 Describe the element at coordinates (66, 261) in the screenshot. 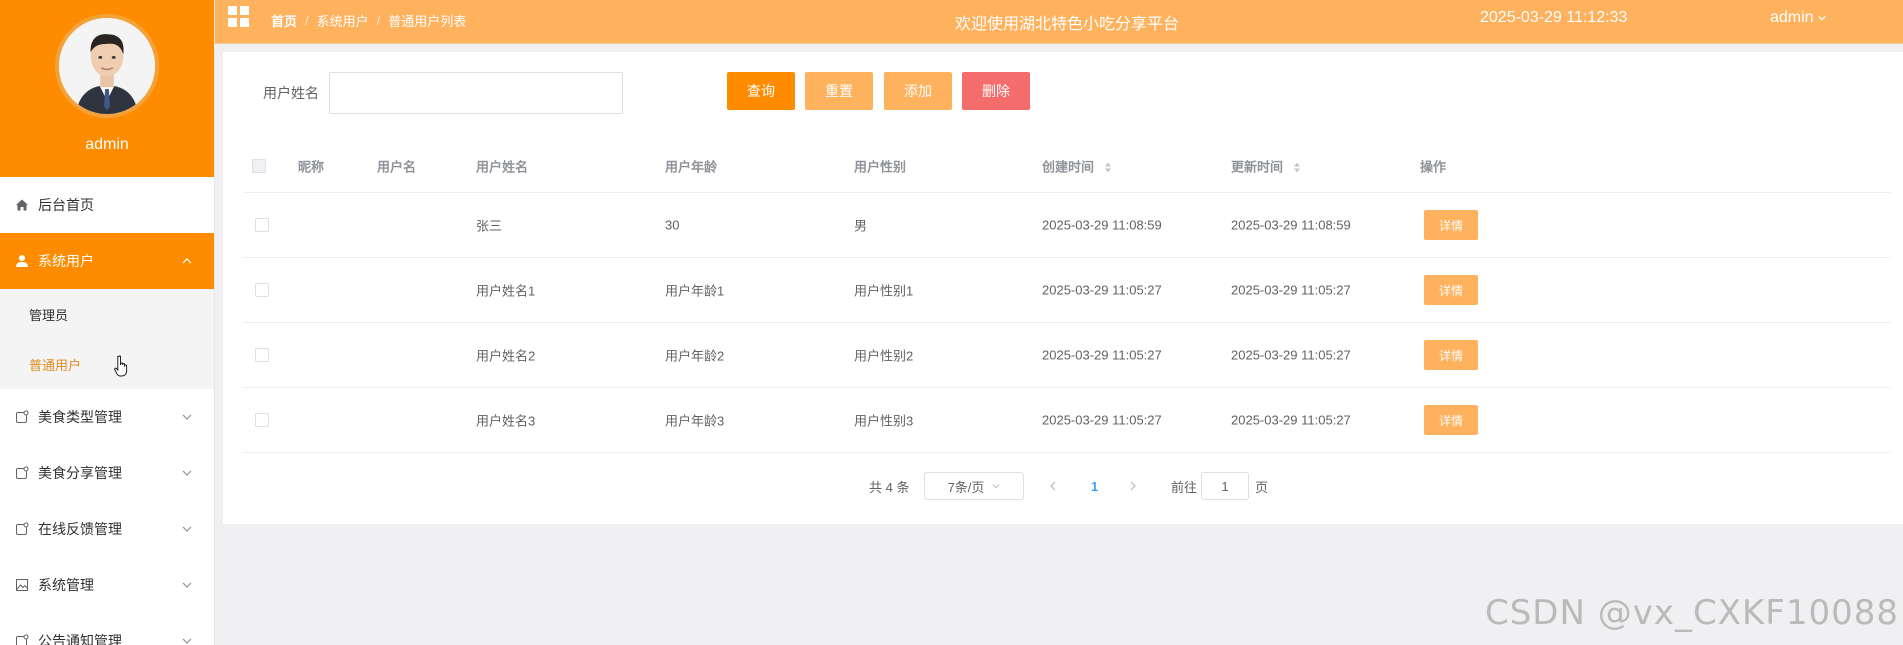

I see `menu-item-label: 系统用户` at that location.